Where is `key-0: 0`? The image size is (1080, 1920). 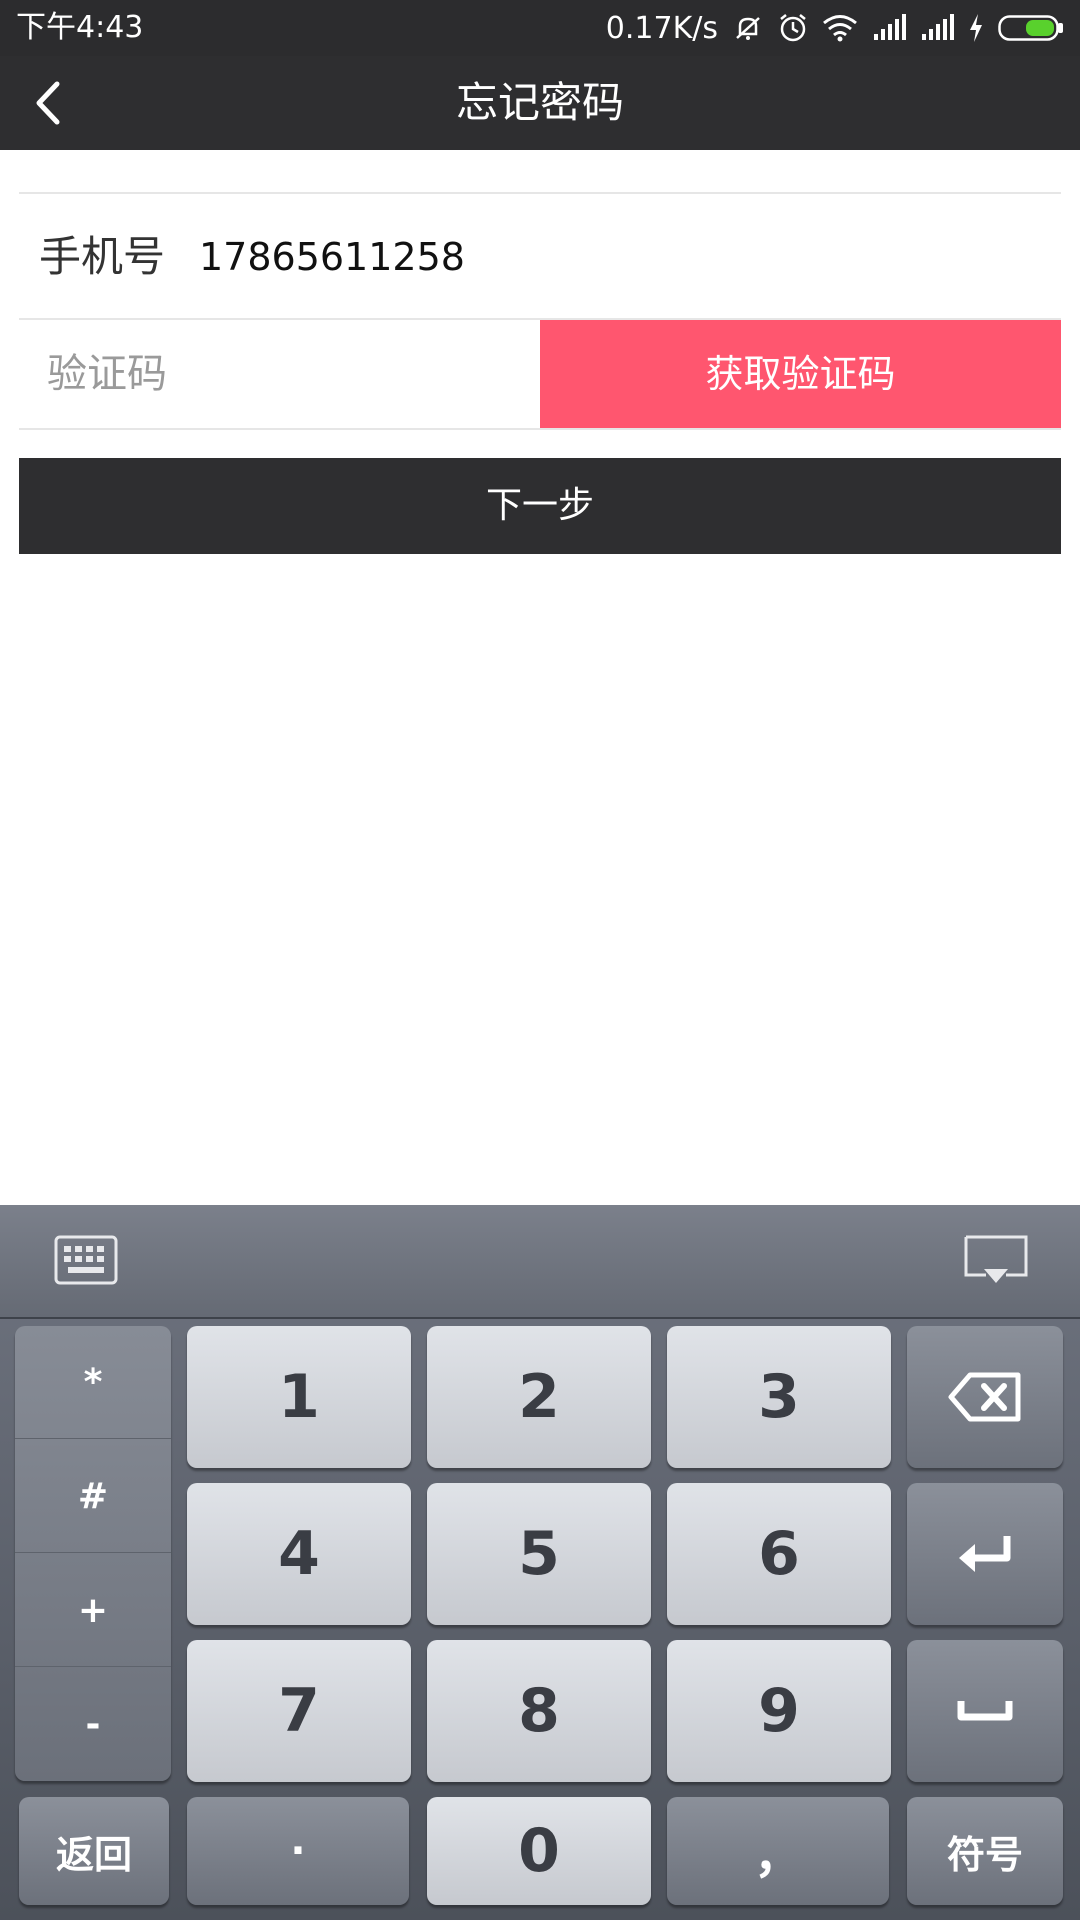 key-0: 0 is located at coordinates (539, 1851).